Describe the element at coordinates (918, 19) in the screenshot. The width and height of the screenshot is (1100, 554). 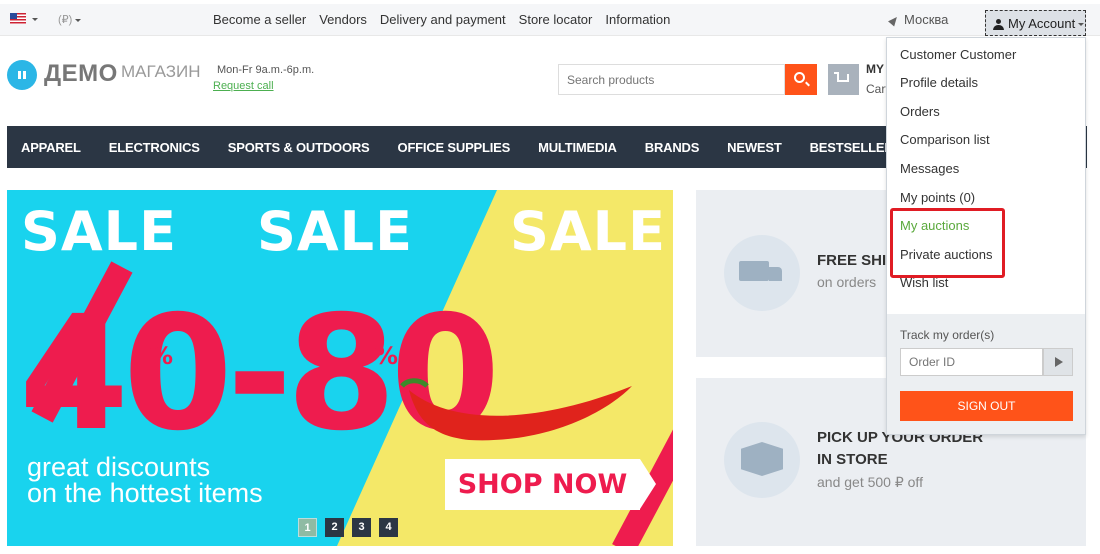
I see `city-selector: Москва` at that location.